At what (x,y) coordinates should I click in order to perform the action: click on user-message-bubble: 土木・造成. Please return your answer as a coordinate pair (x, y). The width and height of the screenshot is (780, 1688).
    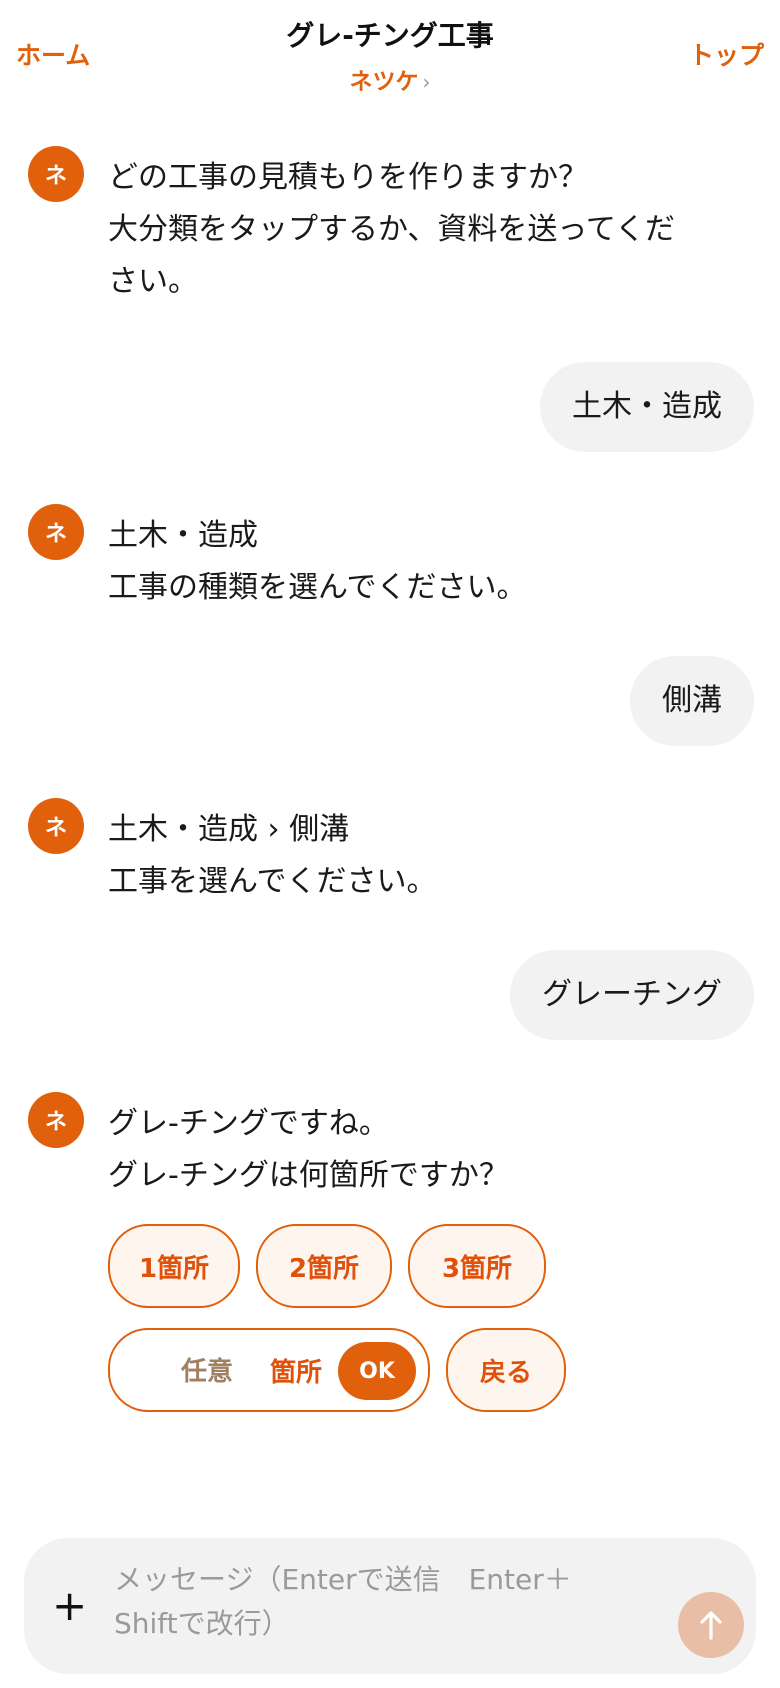
    Looking at the image, I should click on (647, 407).